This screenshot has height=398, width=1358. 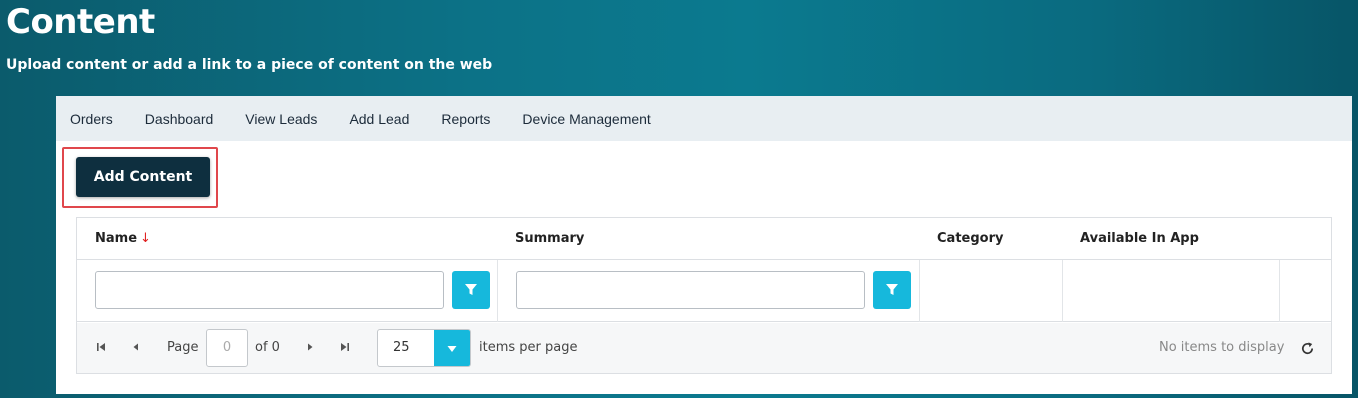 I want to click on nav-item-dashboard: Dashboard, so click(x=179, y=119).